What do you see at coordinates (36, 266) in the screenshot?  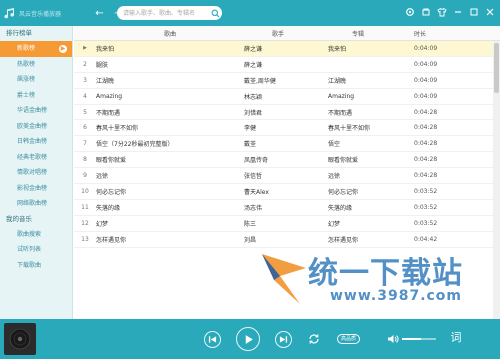 I see `sidebar-item-downloads: 下载歌曲` at bounding box center [36, 266].